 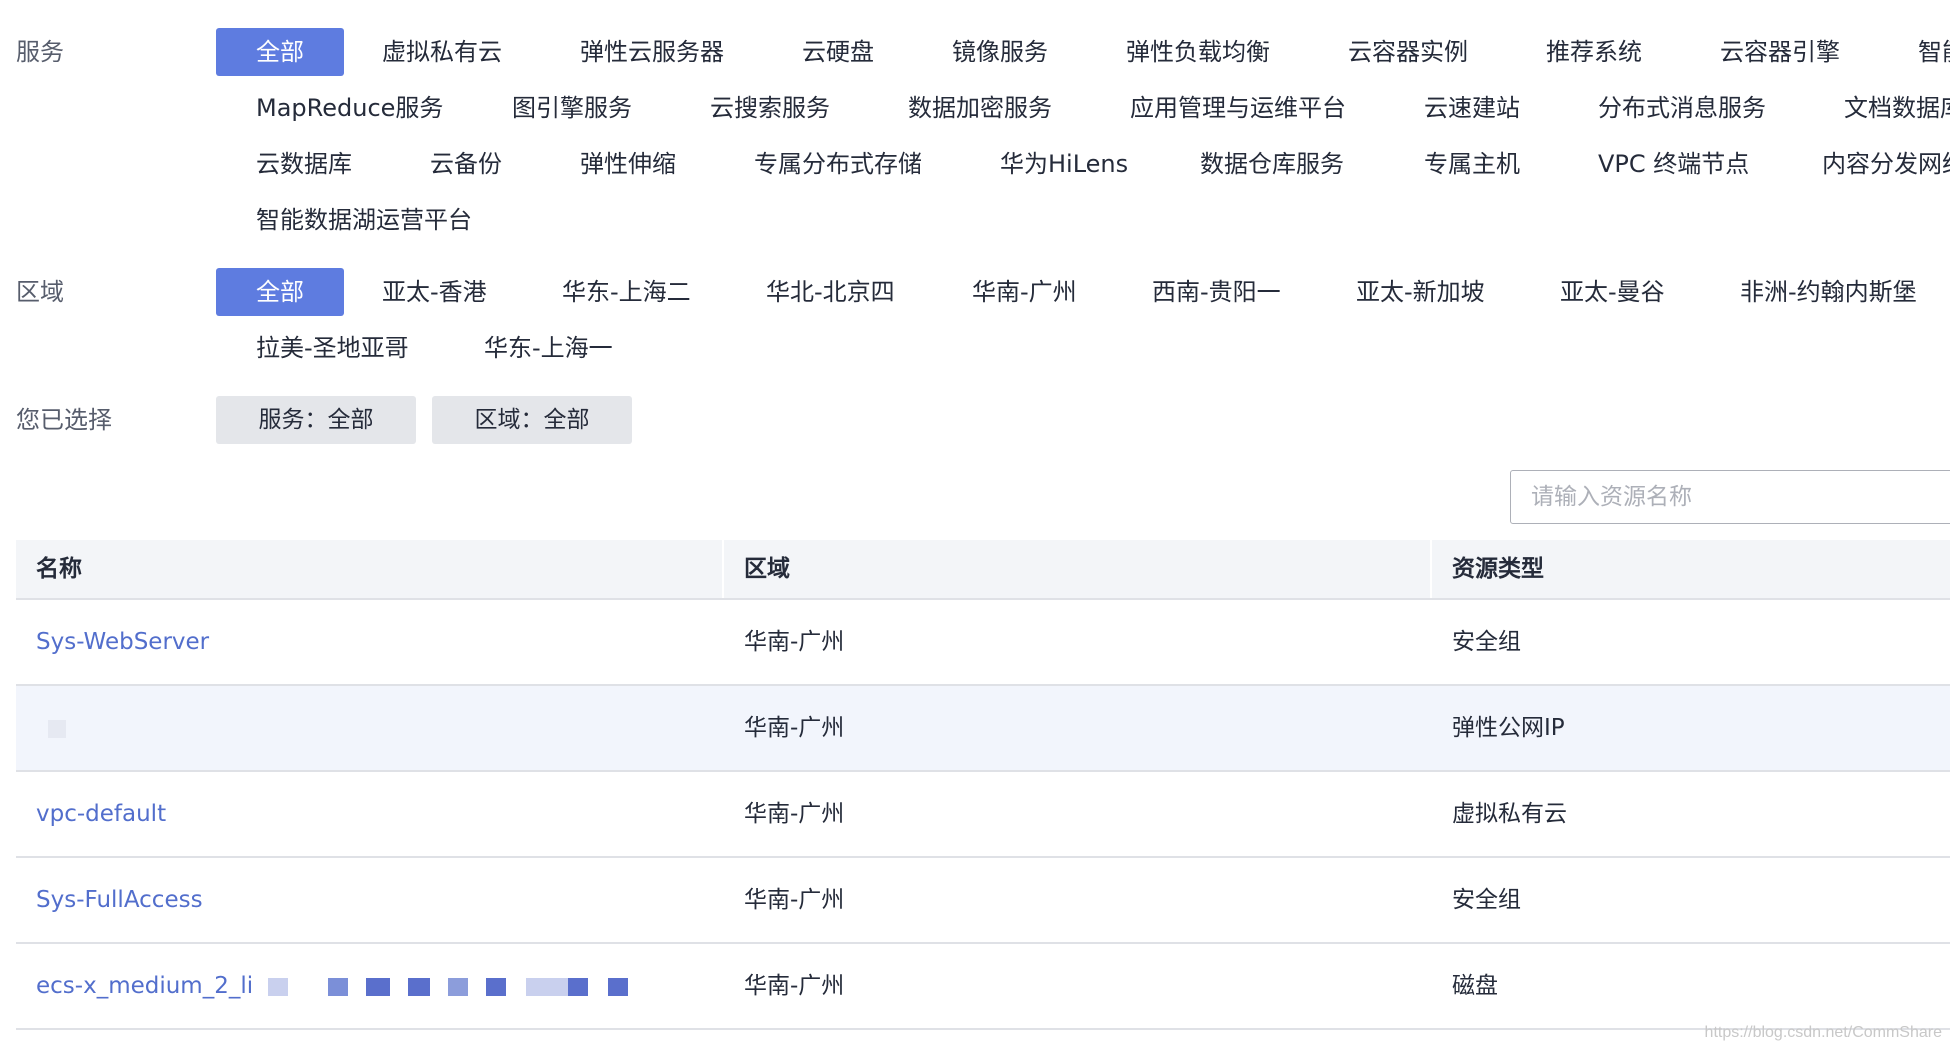 I want to click on service-chip: 专属分布式存储, so click(x=838, y=164).